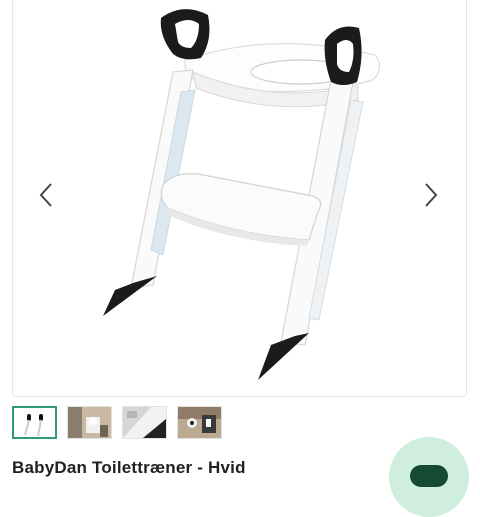 This screenshot has height=517, width=480. I want to click on chat-icon, so click(429, 476).